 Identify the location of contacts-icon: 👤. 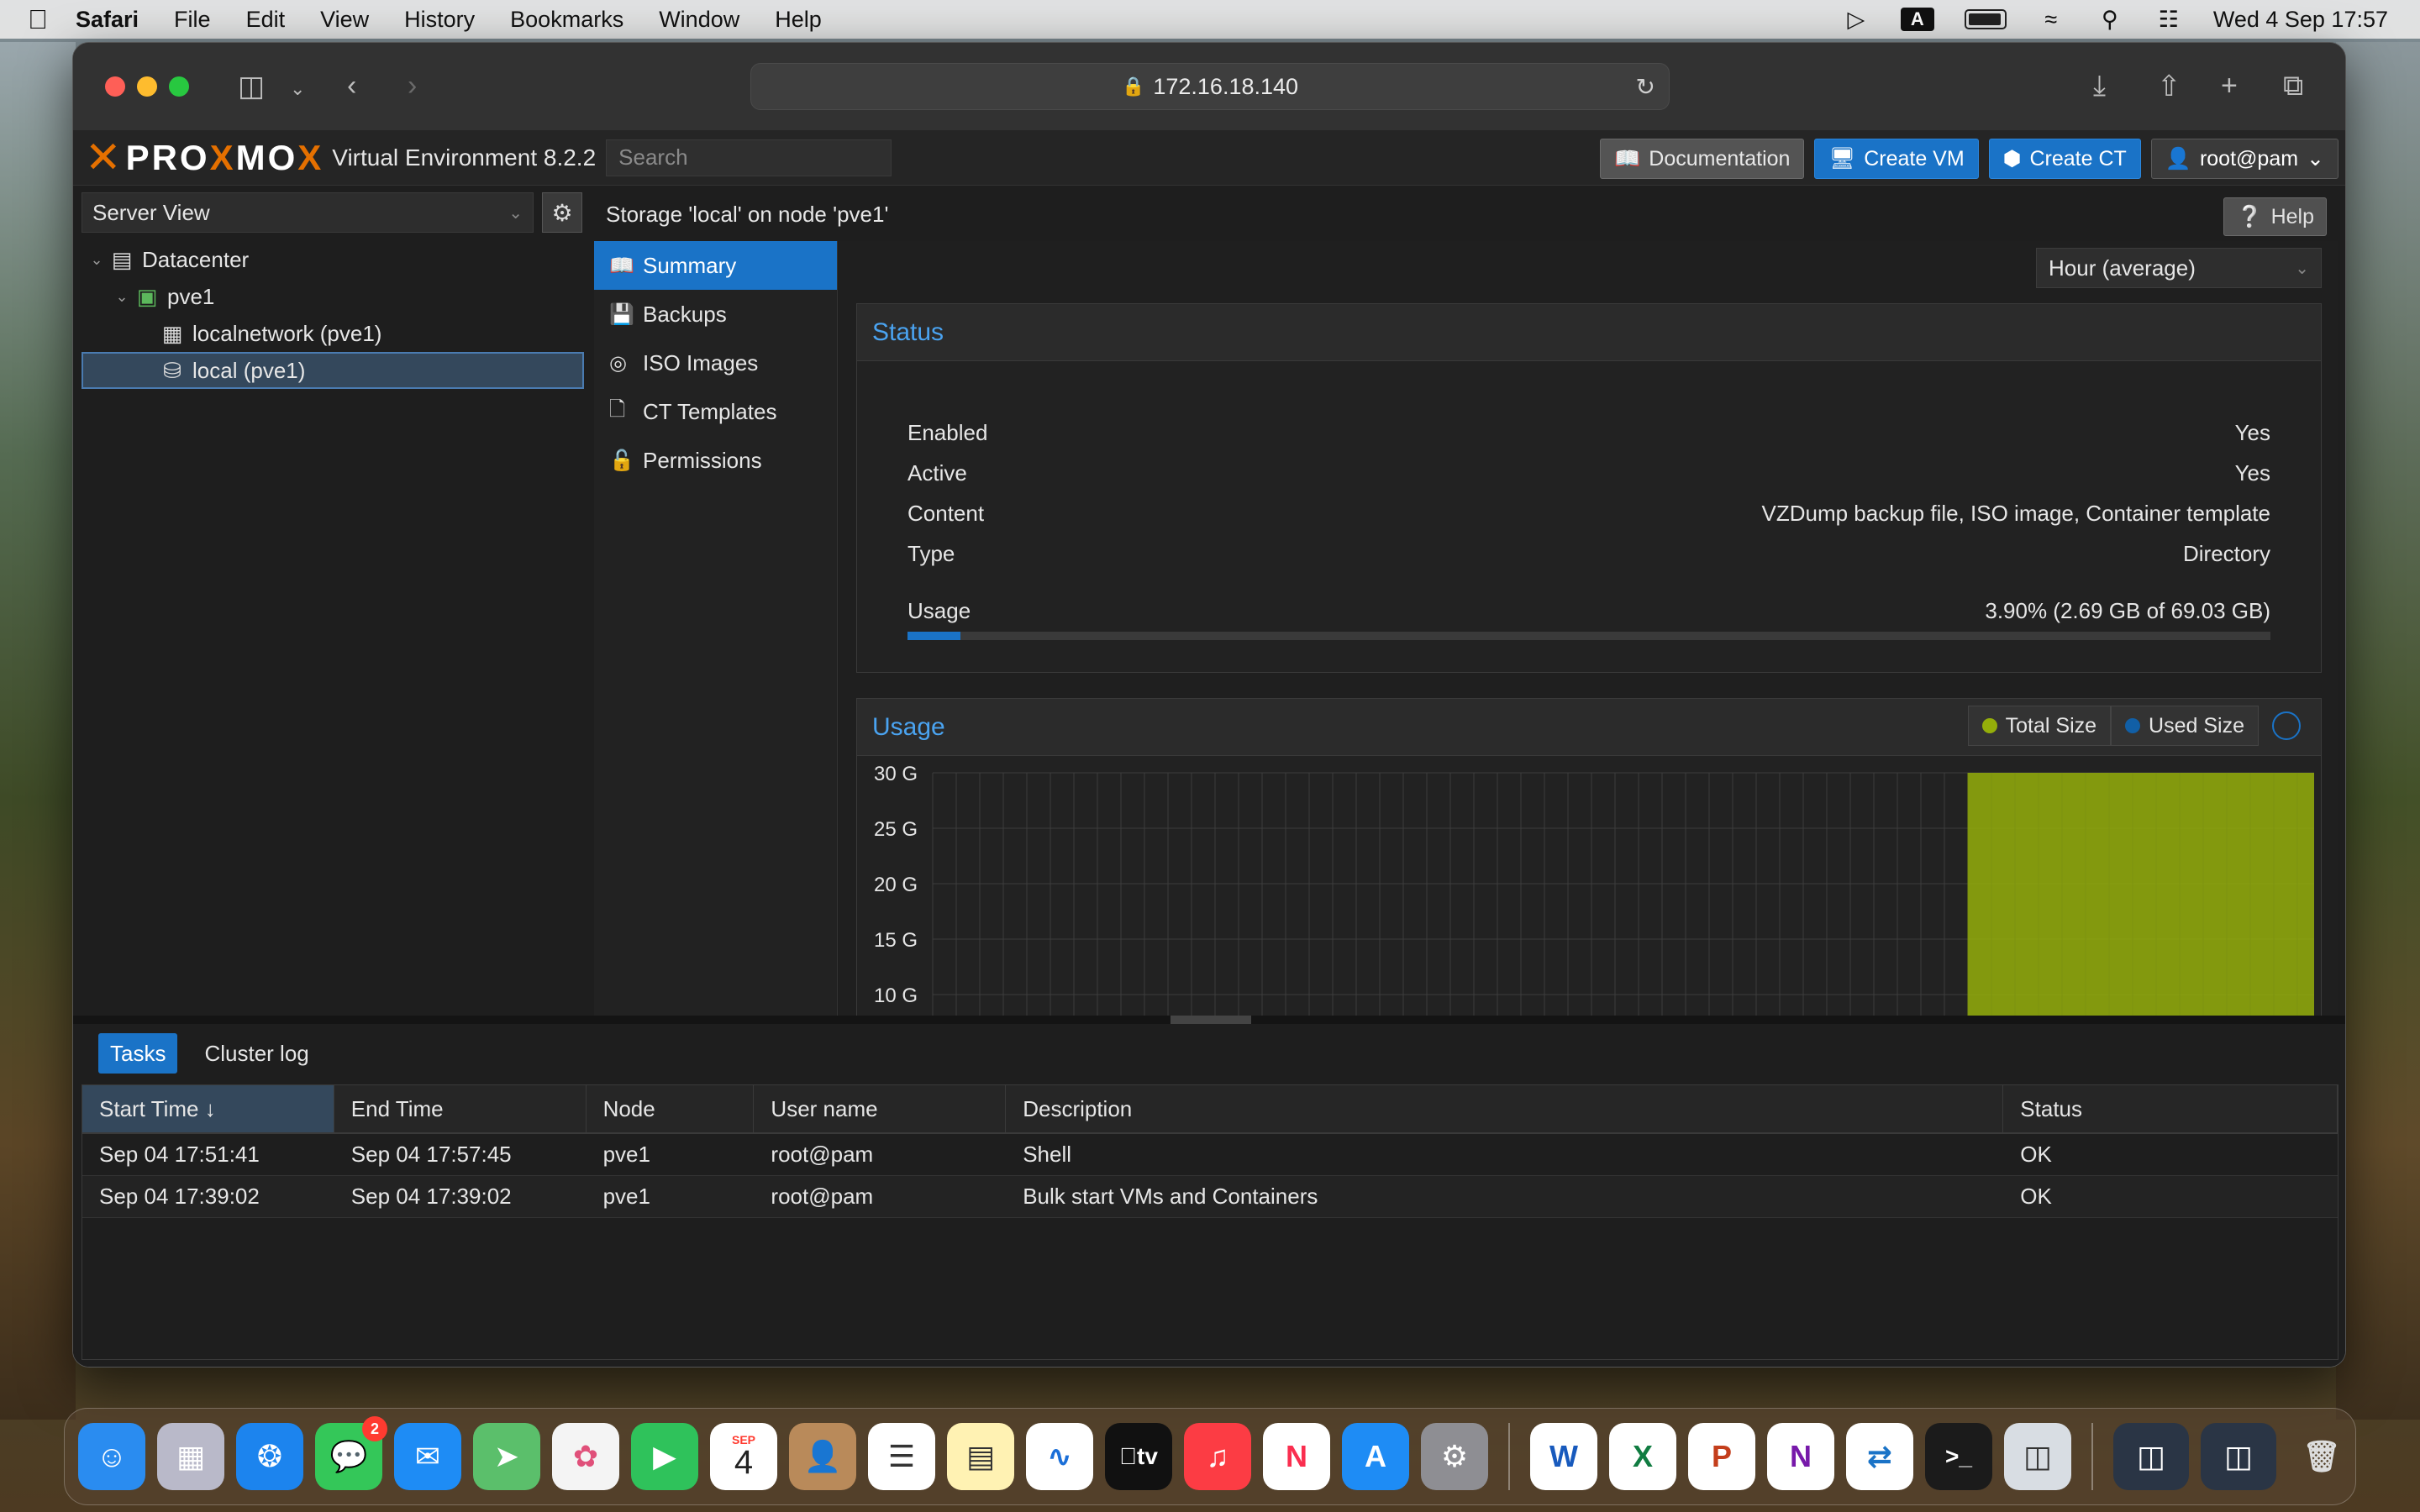
(823, 1456).